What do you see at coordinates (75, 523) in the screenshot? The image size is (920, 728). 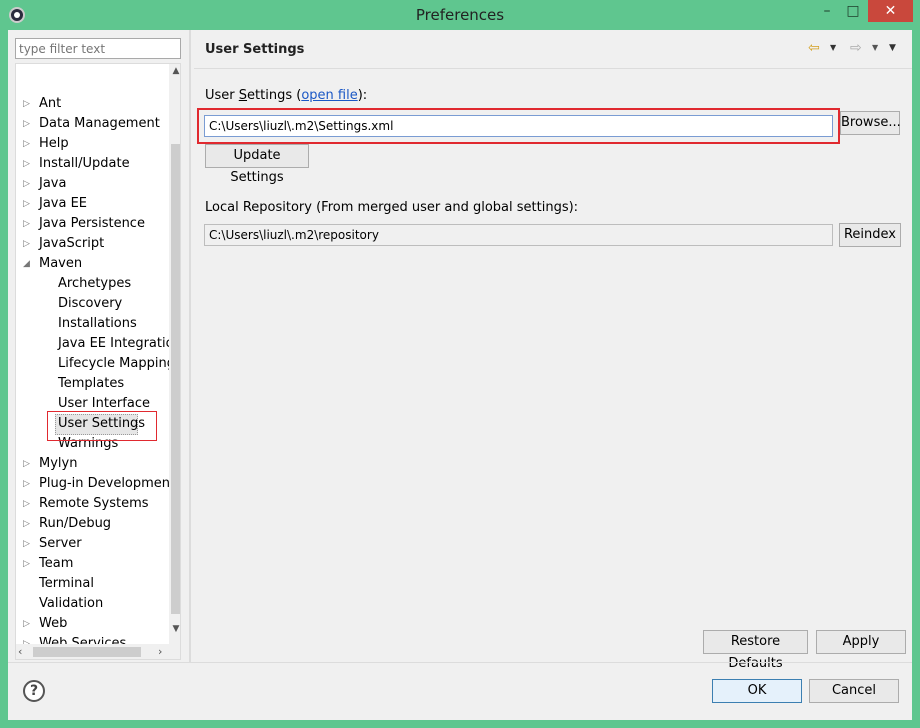 I see `tree-item-label: Run/Debug` at bounding box center [75, 523].